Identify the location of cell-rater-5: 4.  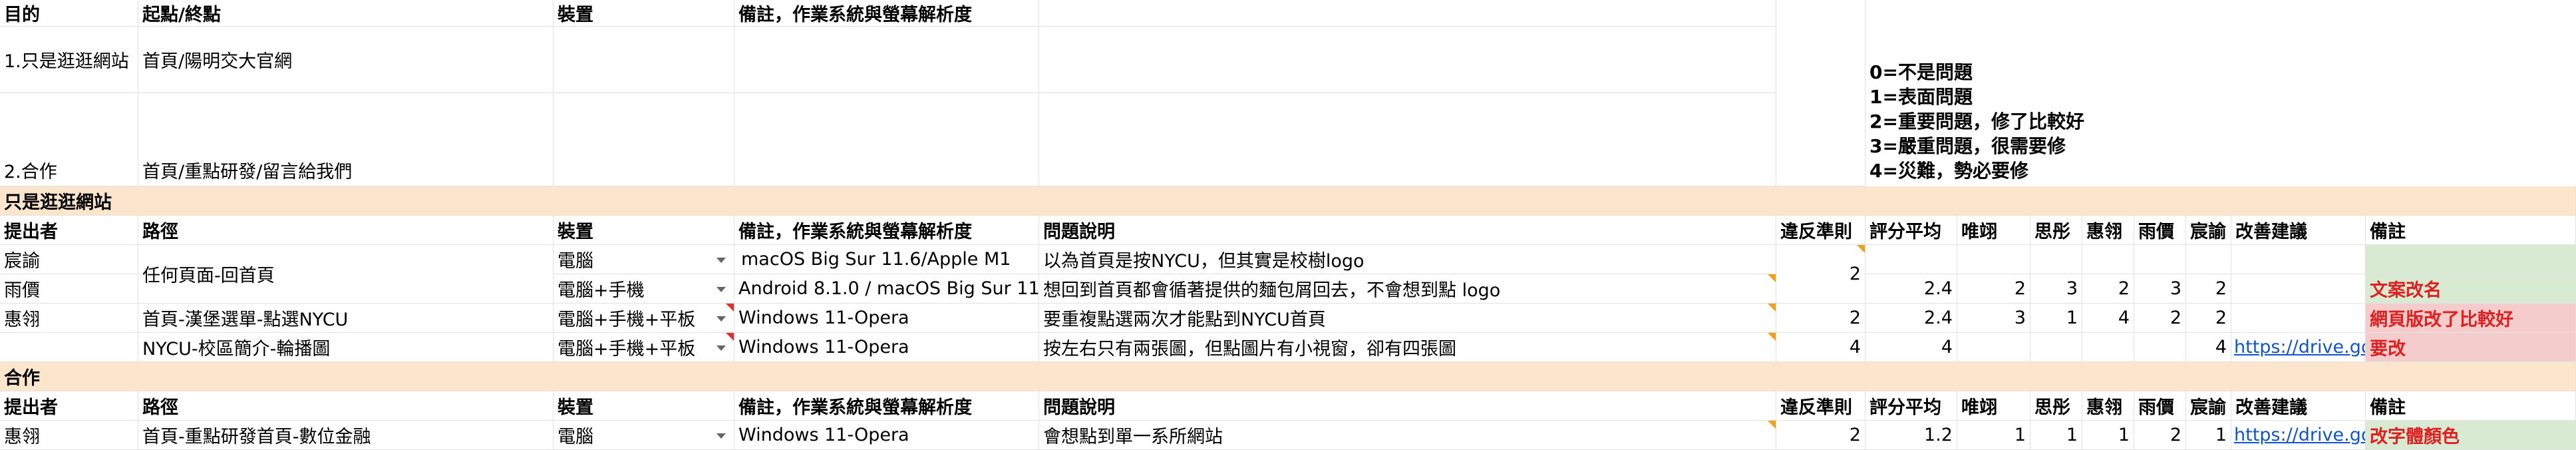
(2208, 347).